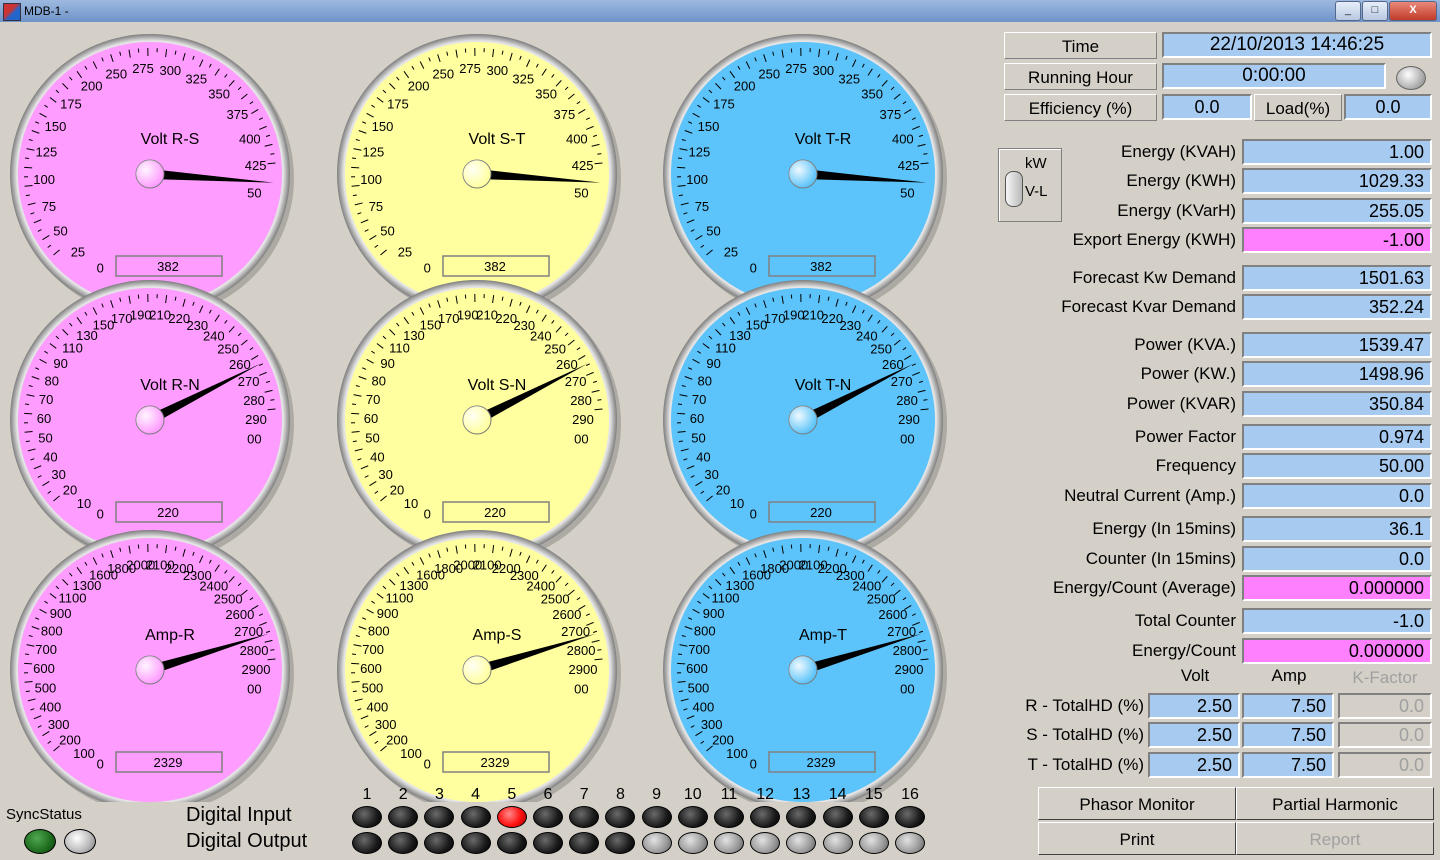  I want to click on gauge-tick-label: 150, so click(709, 126).